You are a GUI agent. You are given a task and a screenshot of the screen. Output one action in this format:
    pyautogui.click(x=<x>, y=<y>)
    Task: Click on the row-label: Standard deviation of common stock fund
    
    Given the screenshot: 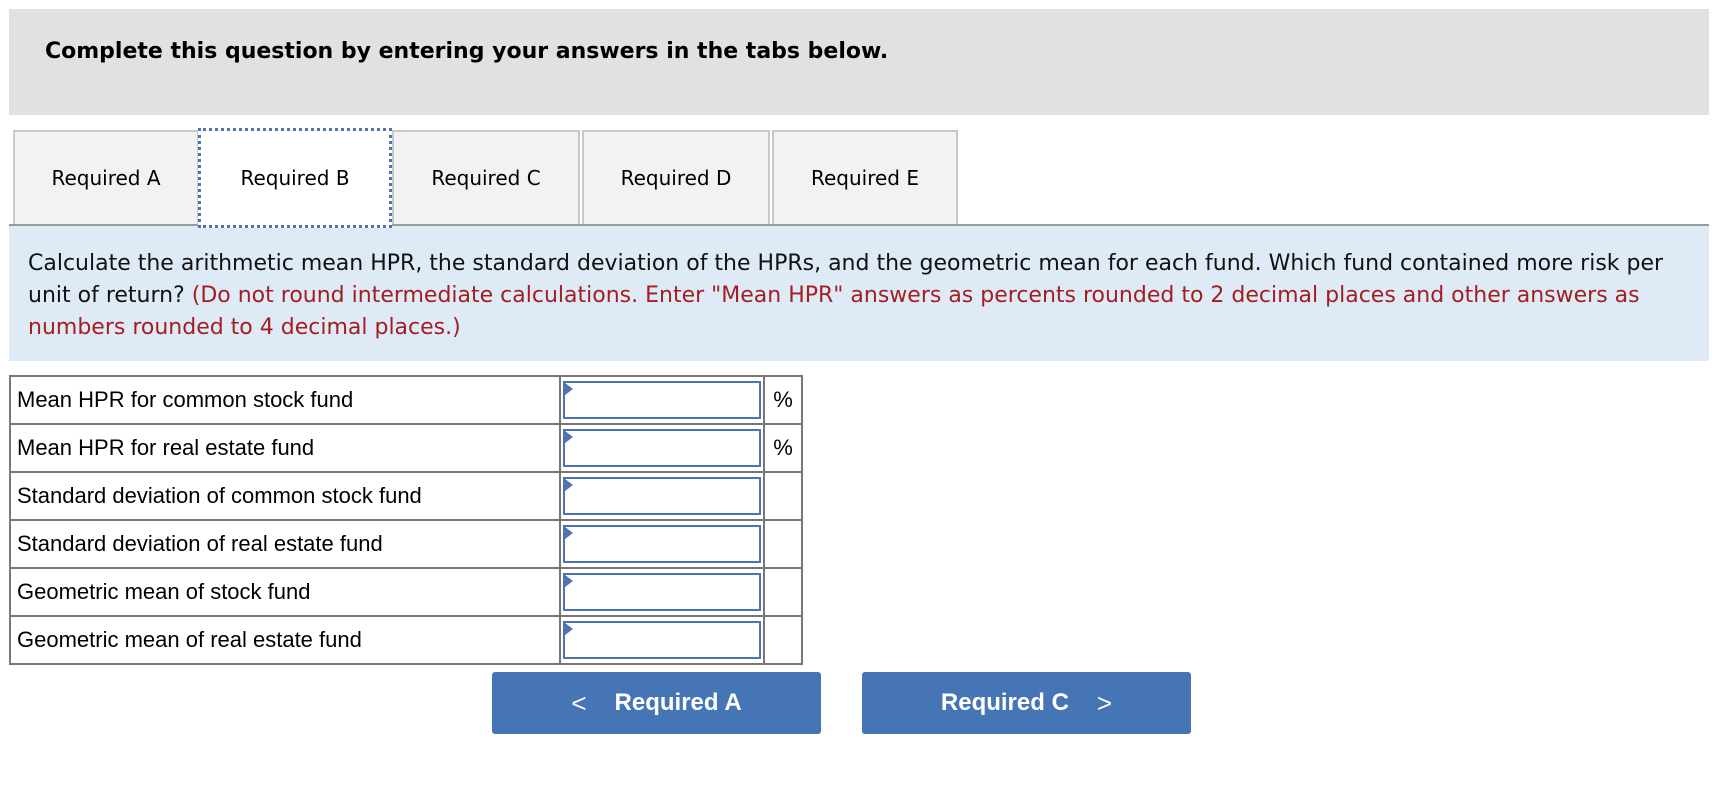 What is the action you would take?
    pyautogui.click(x=285, y=496)
    